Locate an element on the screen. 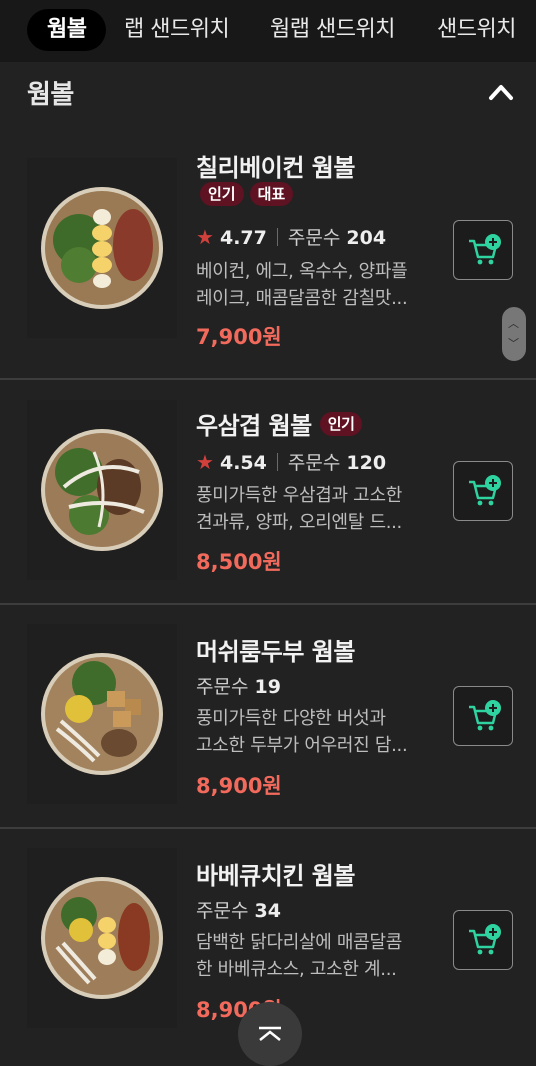 Image resolution: width=536 pixels, height=1066 pixels. badge-signature: 대표 is located at coordinates (271, 194).